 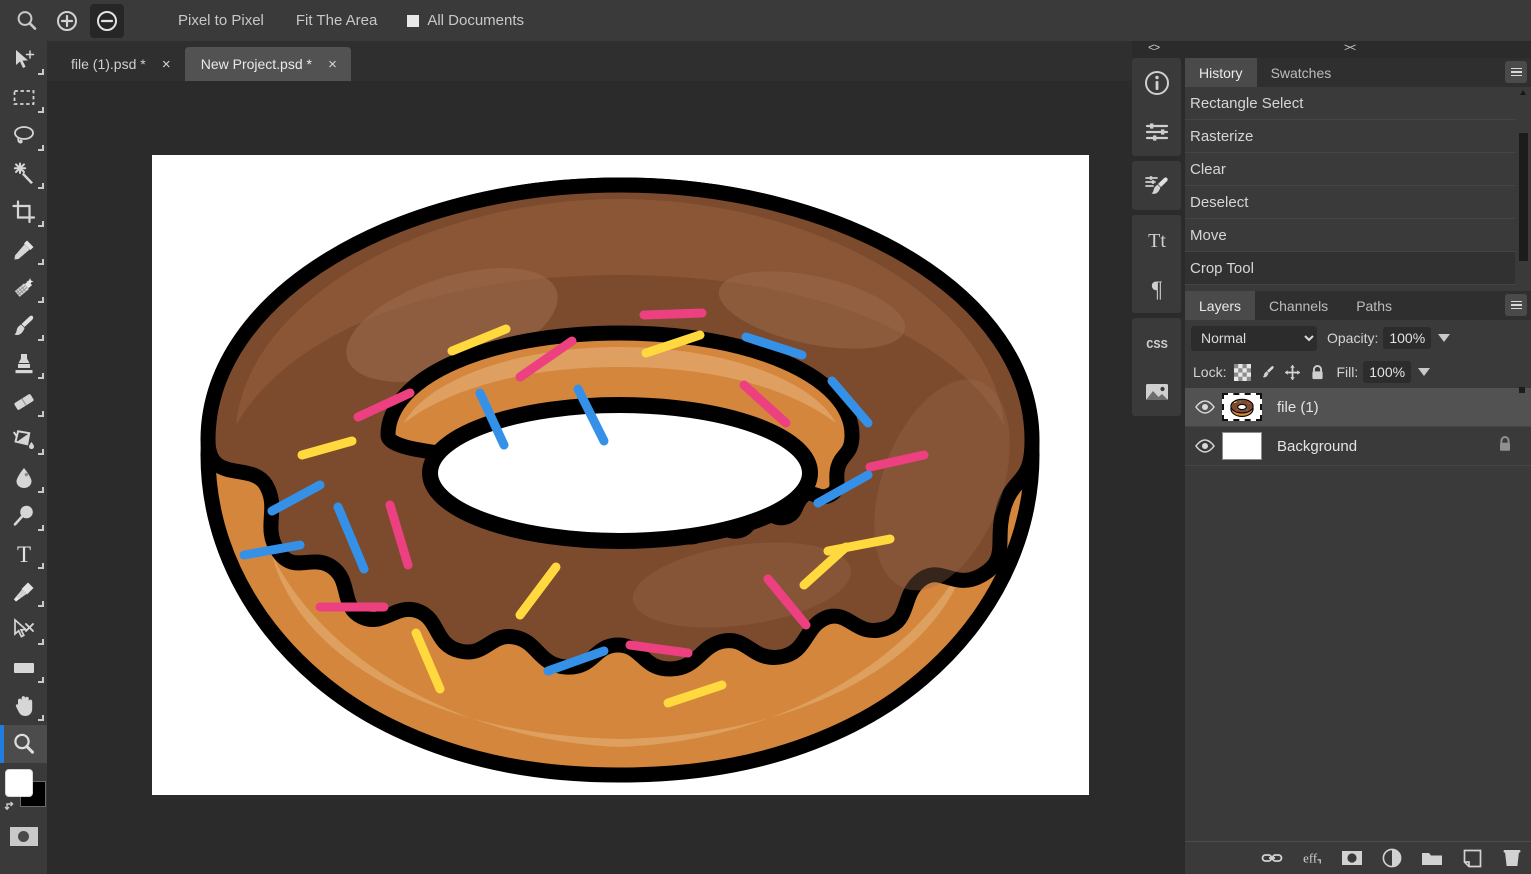 I want to click on new-layer-icon, so click(x=1472, y=858).